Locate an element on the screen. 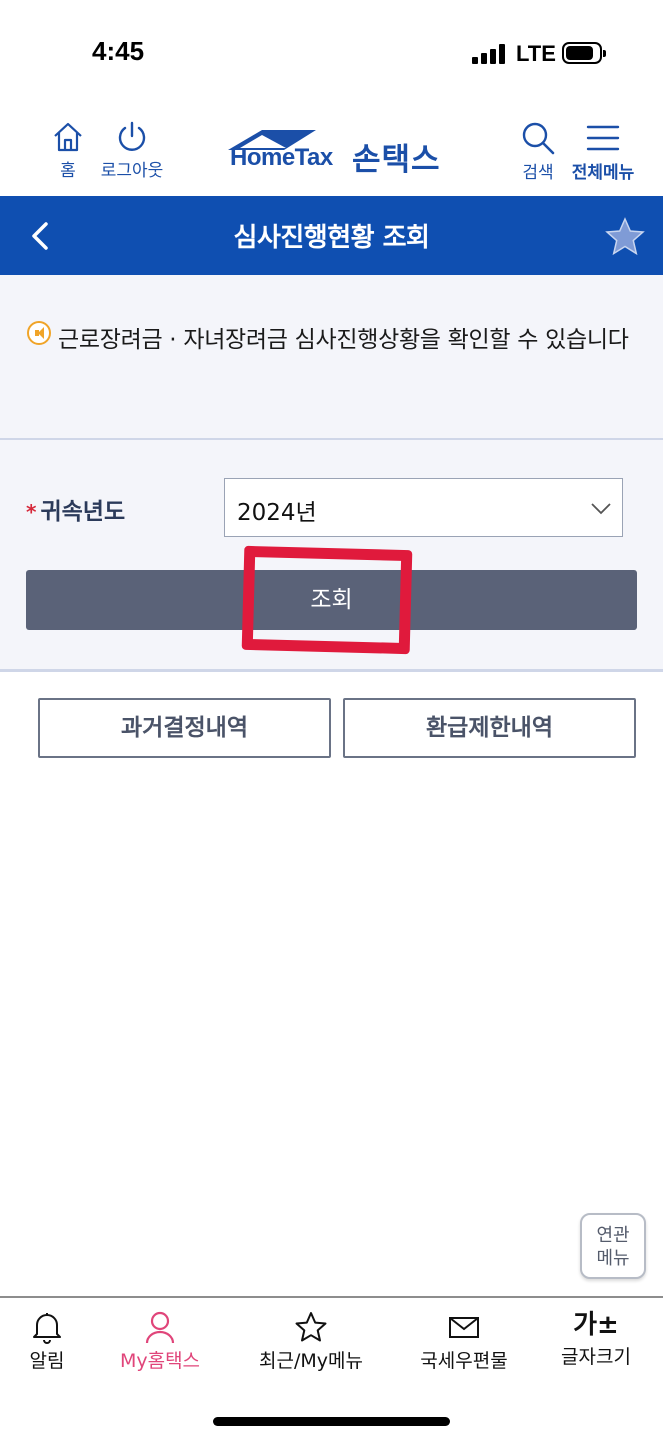 This screenshot has height=1440, width=663. home-label: 홈 is located at coordinates (68, 171).